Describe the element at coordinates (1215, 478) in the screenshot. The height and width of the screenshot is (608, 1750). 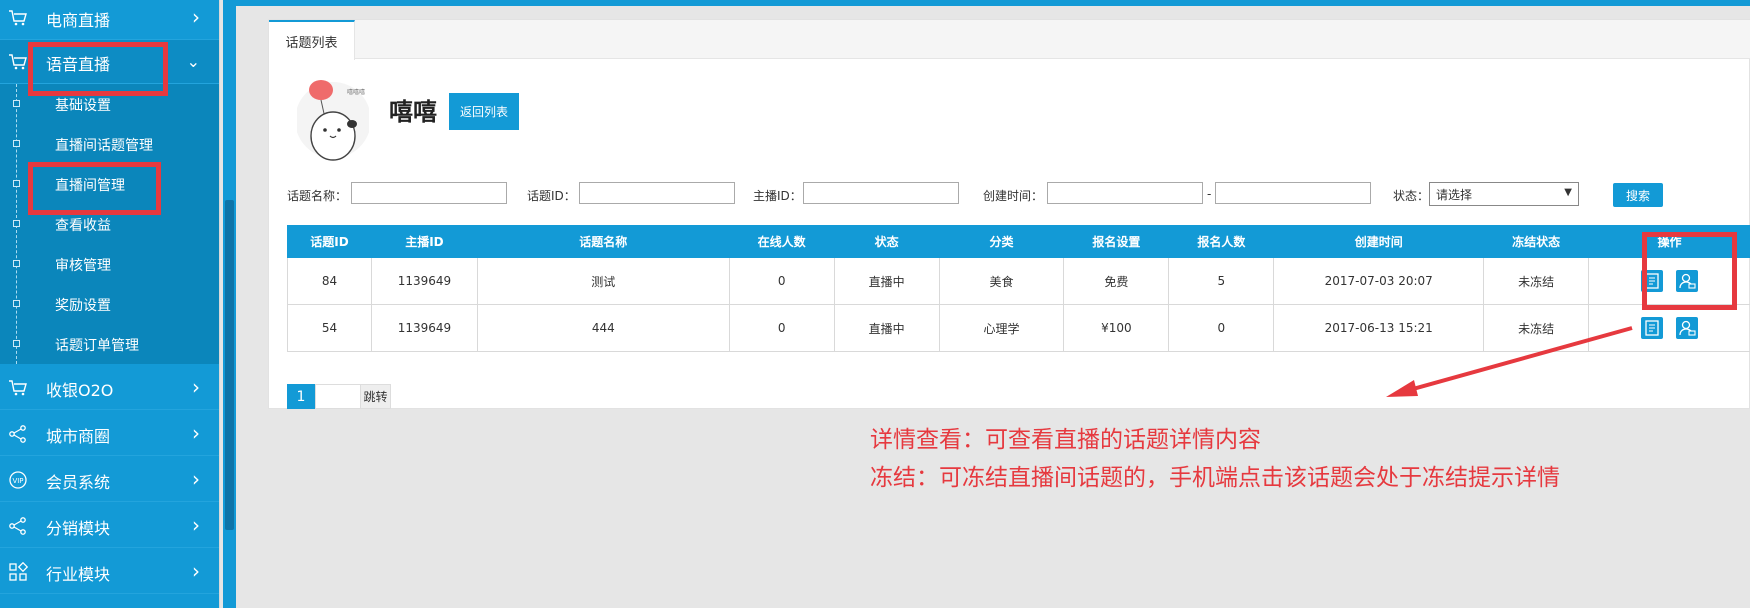
I see `annotation-freeze: 冻结：可冻结直播间话题的，手机端点击该话题会处于冻结提示详情` at that location.